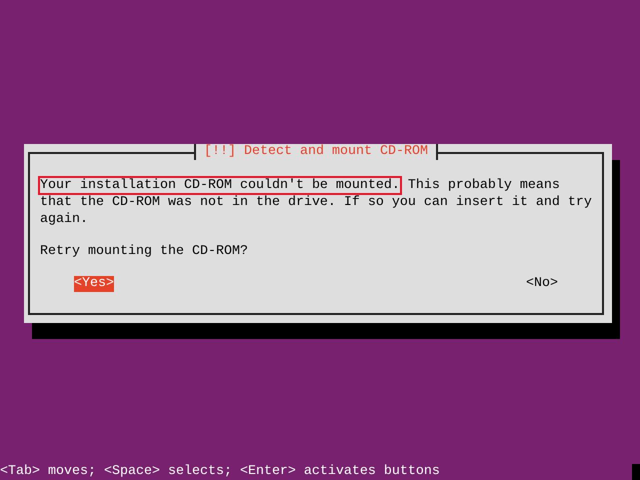 The height and width of the screenshot is (480, 640). What do you see at coordinates (94, 284) in the screenshot?
I see `yes-button: <Yes>` at bounding box center [94, 284].